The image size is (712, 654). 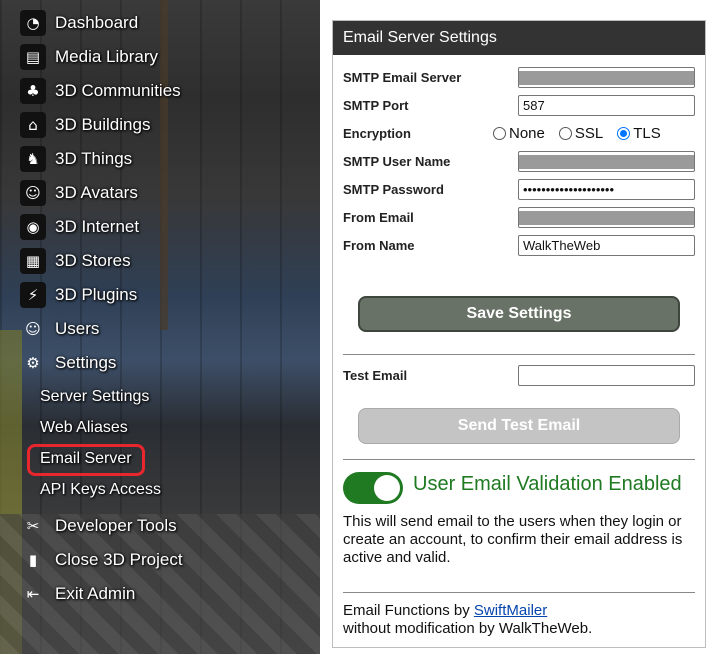 I want to click on from-name-label: From Name, so click(x=379, y=245).